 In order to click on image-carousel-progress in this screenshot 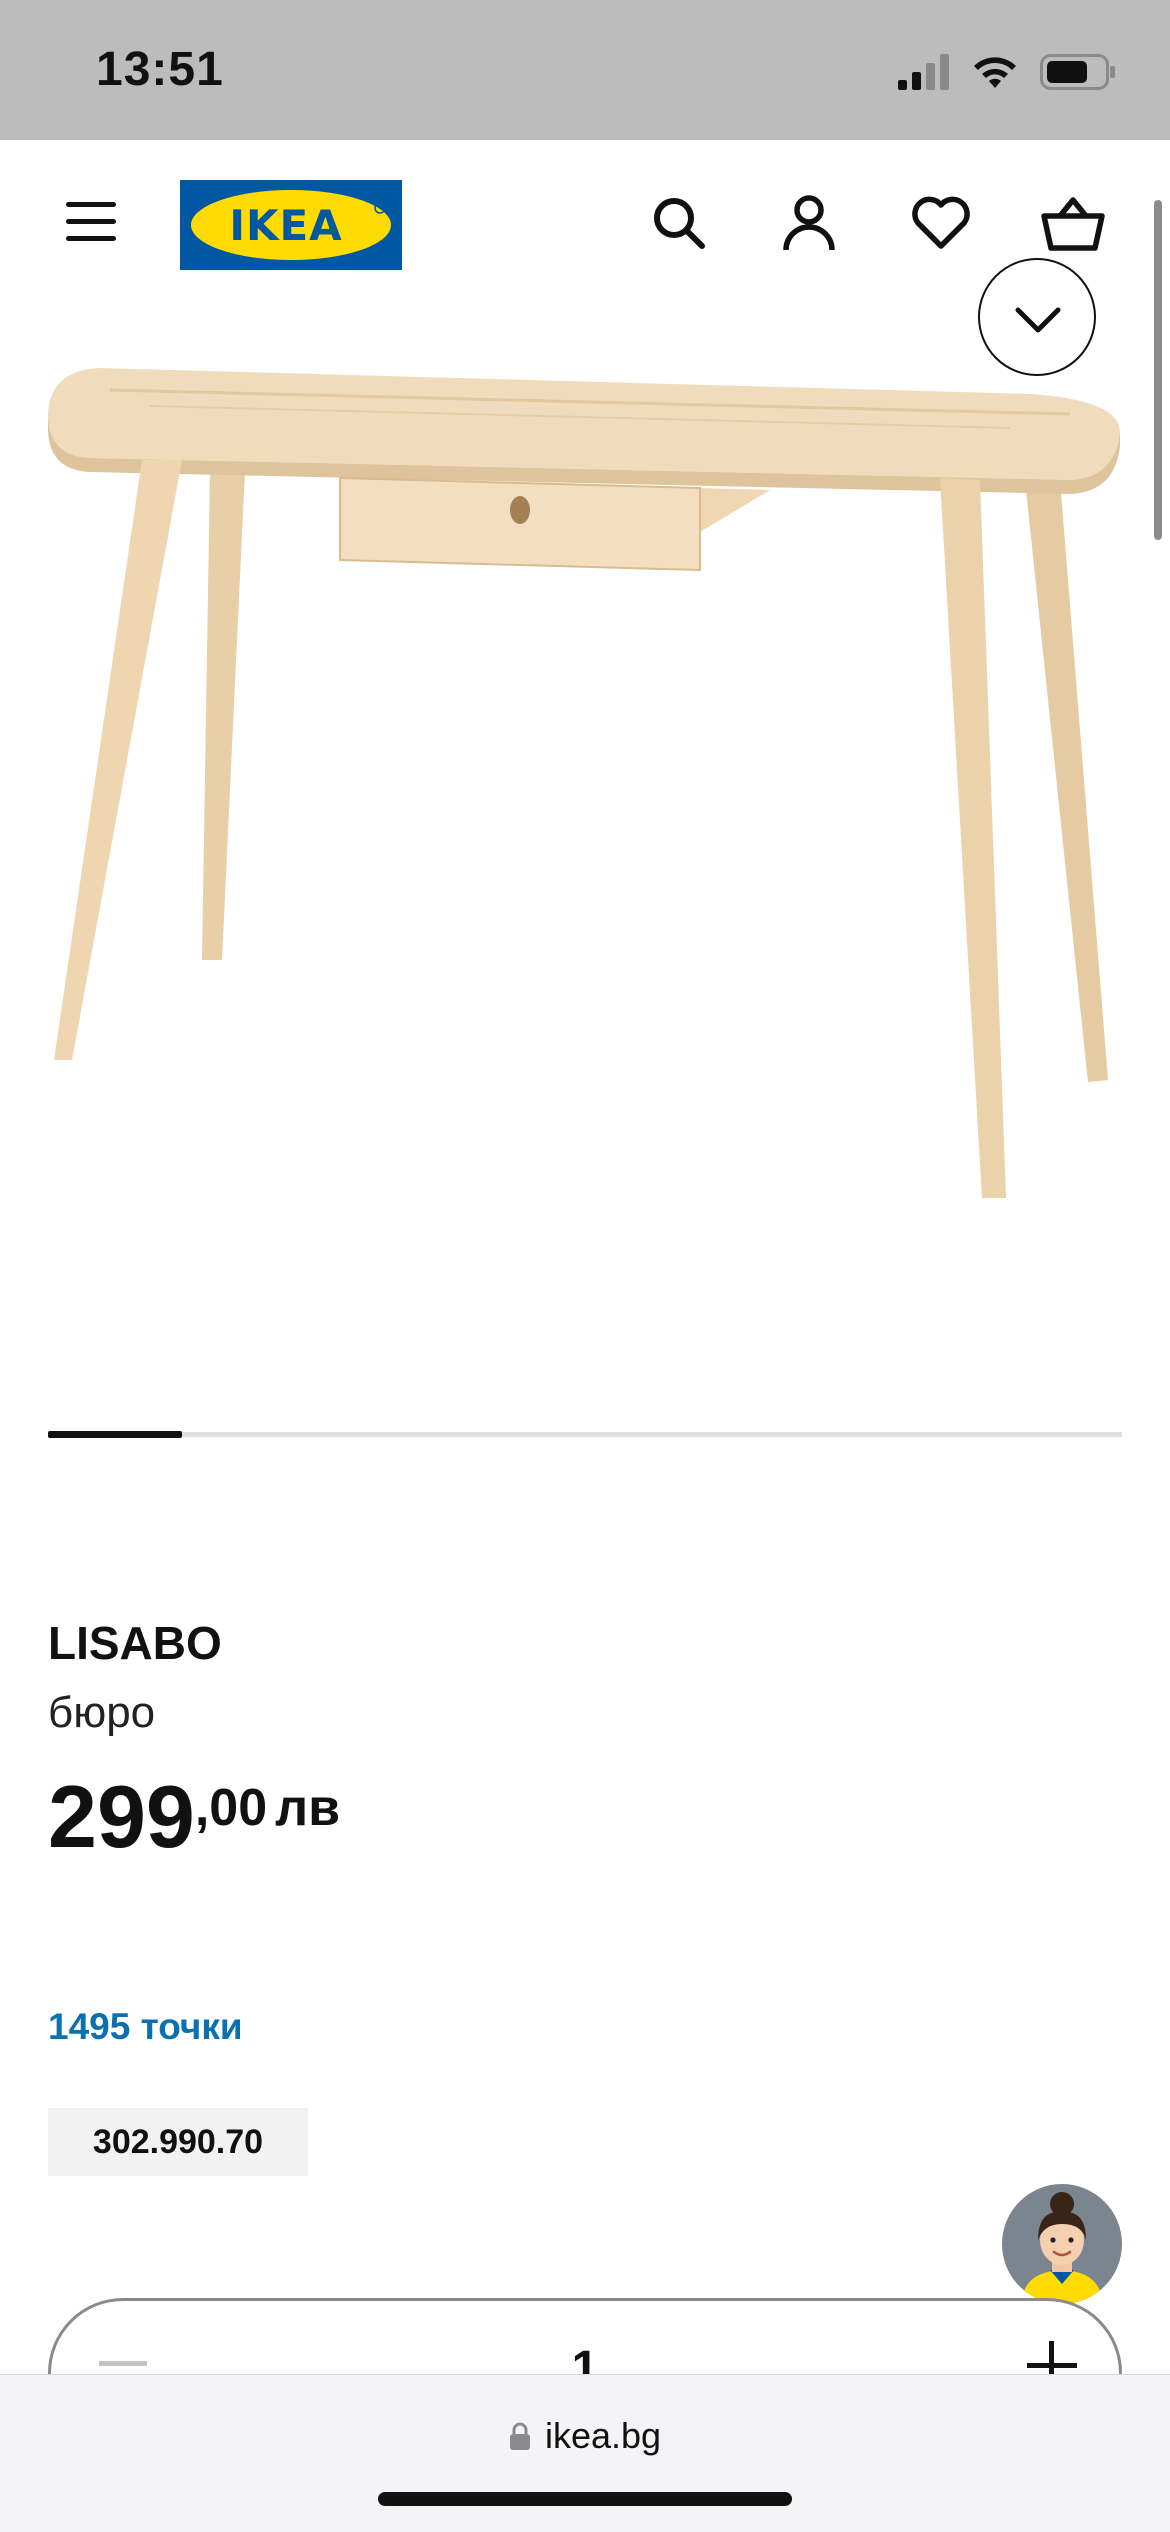, I will do `click(585, 1434)`.